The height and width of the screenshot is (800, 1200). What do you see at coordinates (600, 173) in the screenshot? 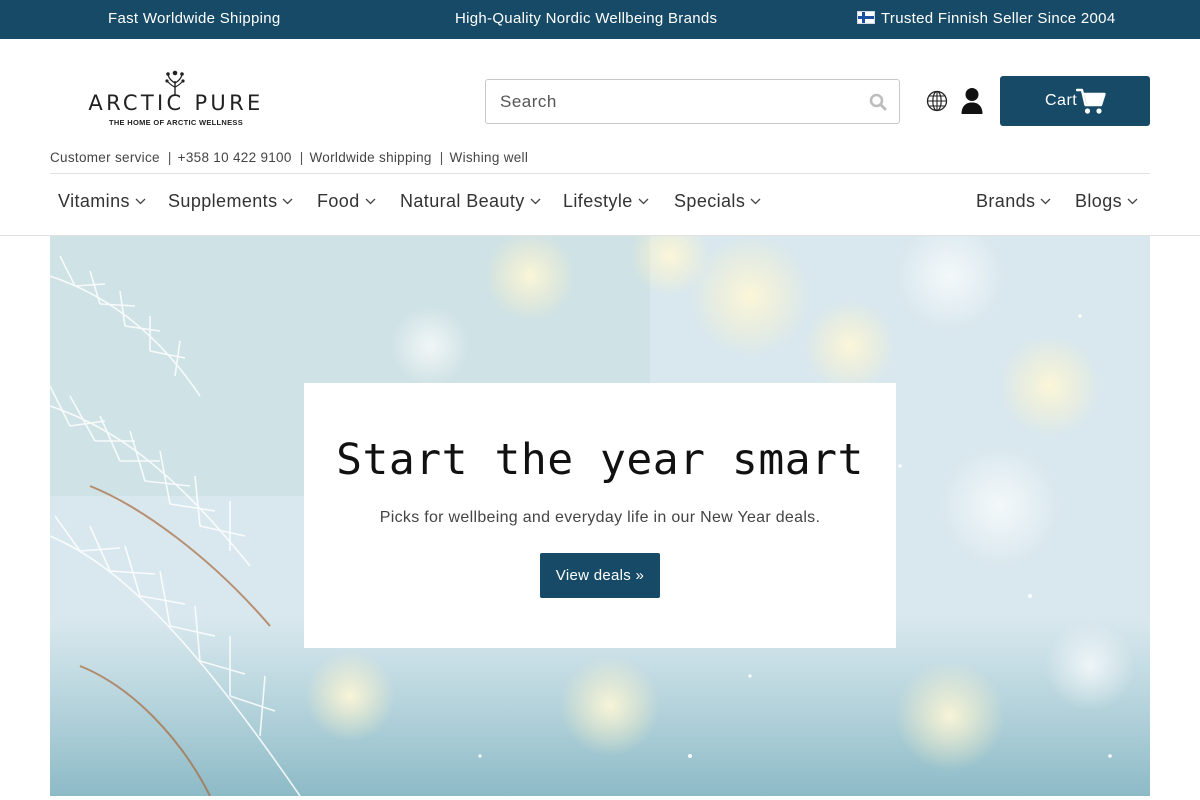
I see `divider` at bounding box center [600, 173].